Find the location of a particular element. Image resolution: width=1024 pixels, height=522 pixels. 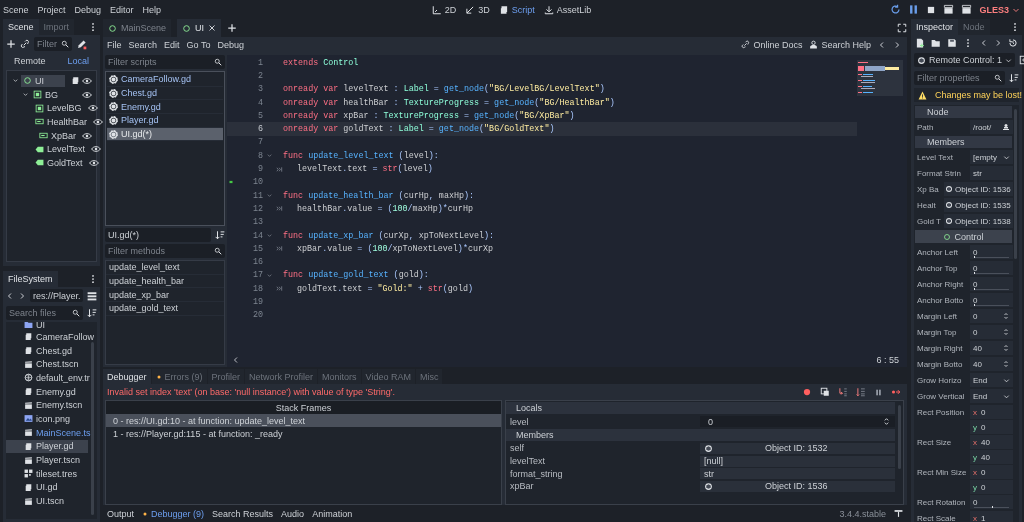

bottom-panel-tab: Output is located at coordinates (121, 513).